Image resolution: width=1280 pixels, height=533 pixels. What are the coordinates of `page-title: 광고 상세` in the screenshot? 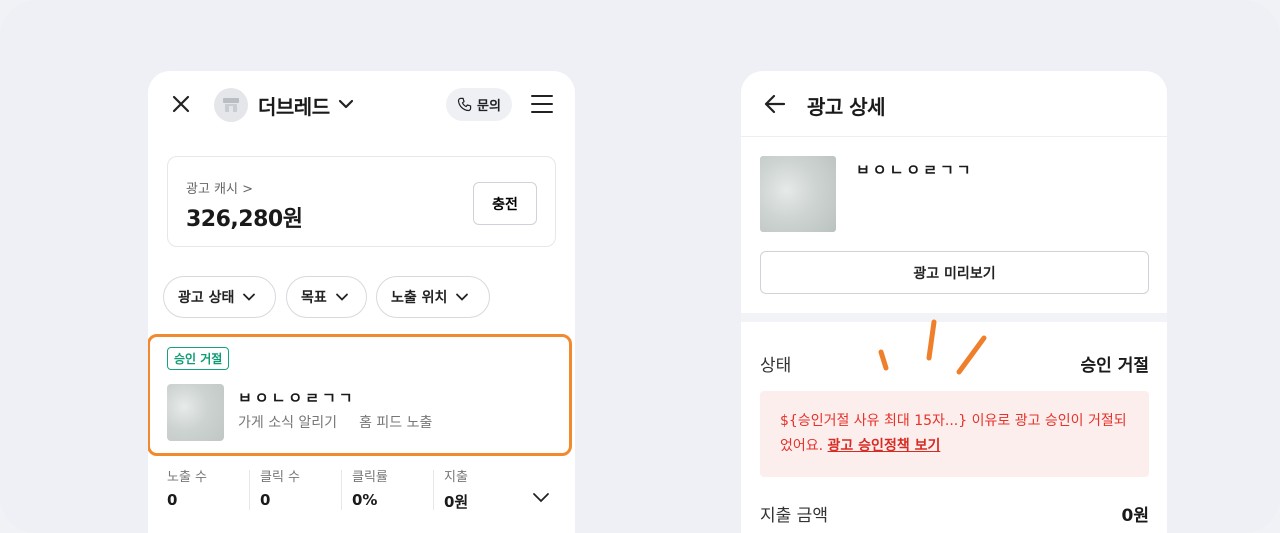 It's located at (846, 107).